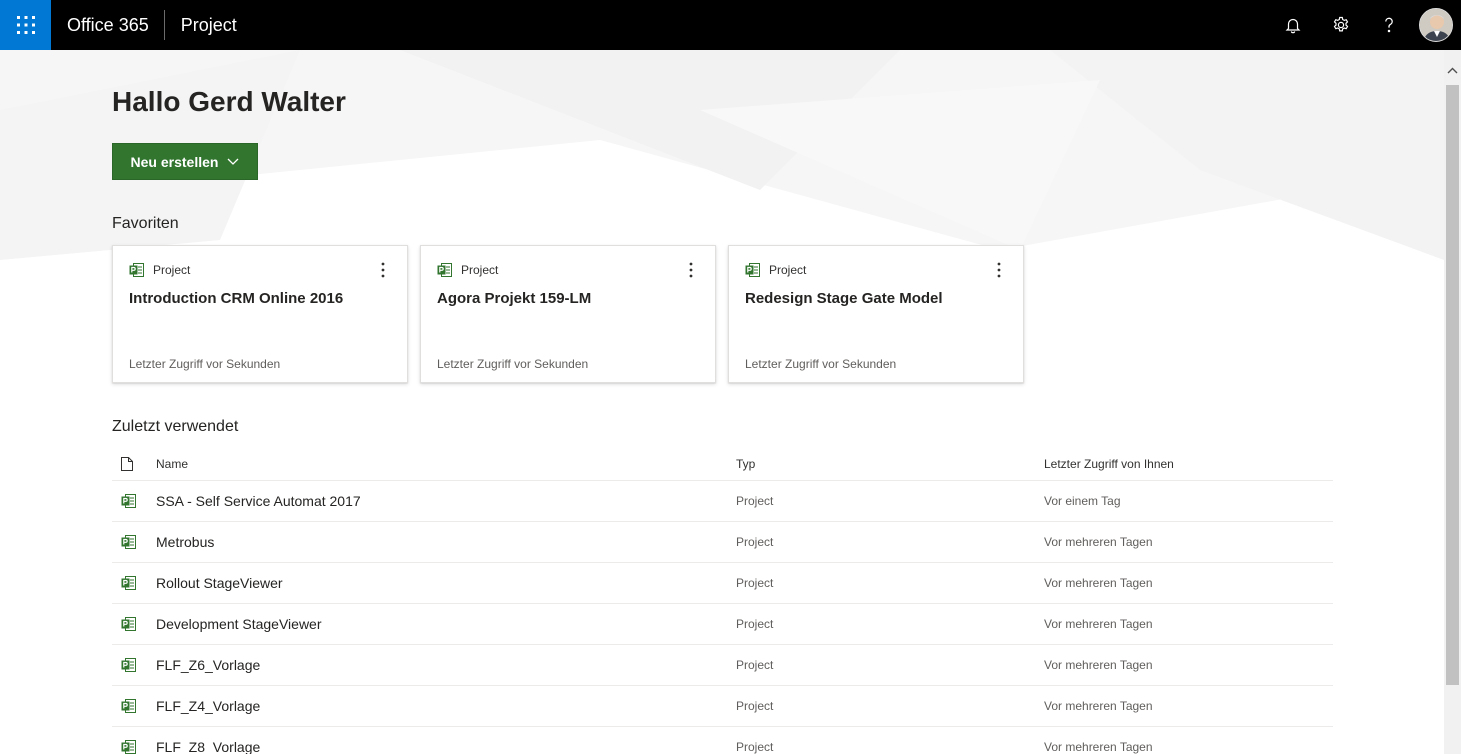  I want to click on bell-icon, so click(1293, 26).